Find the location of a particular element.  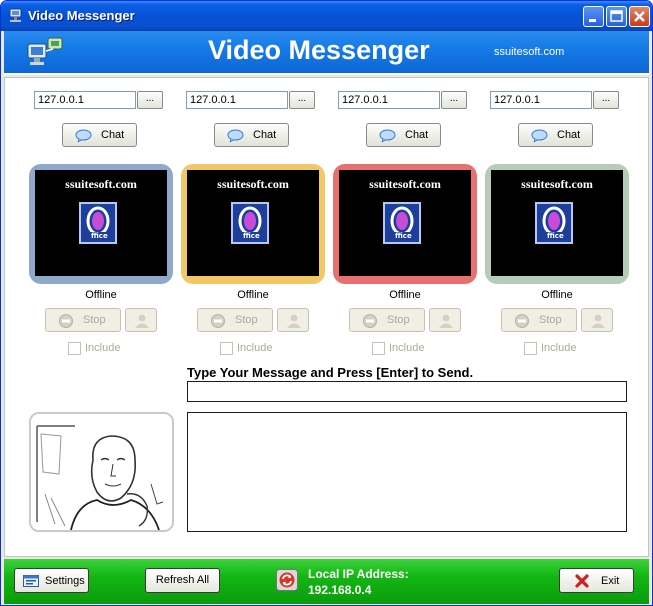

app-header: Video Messenger ssuitesoft.com is located at coordinates (326, 53).